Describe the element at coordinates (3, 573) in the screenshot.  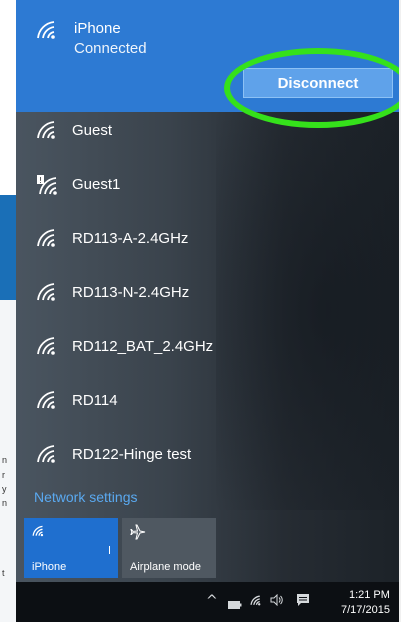
I see `desktop-text-fragment: t` at that location.